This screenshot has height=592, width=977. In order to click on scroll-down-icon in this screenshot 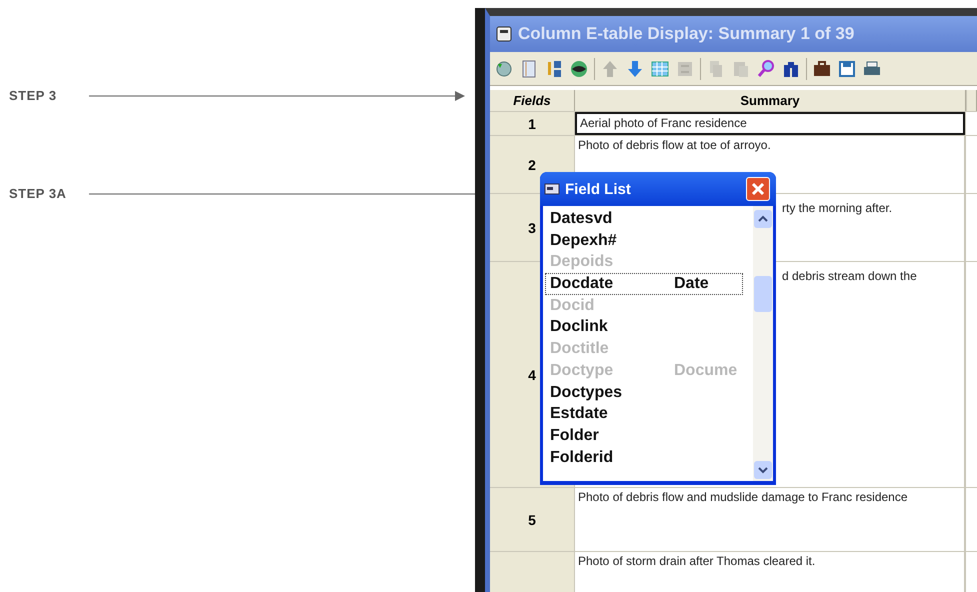, I will do `click(763, 470)`.